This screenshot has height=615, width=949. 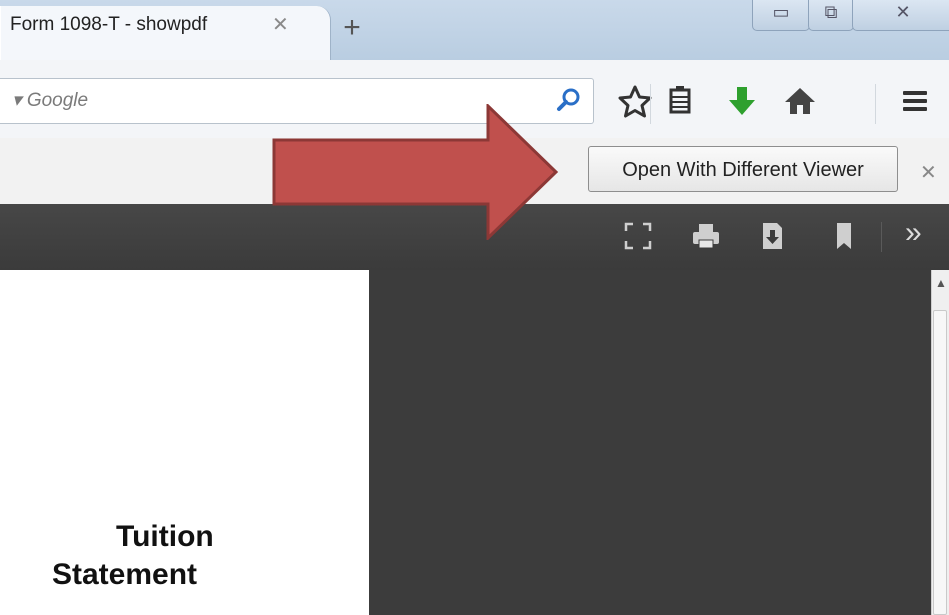 What do you see at coordinates (280, 24) in the screenshot?
I see `tab-close-icon: ✕` at bounding box center [280, 24].